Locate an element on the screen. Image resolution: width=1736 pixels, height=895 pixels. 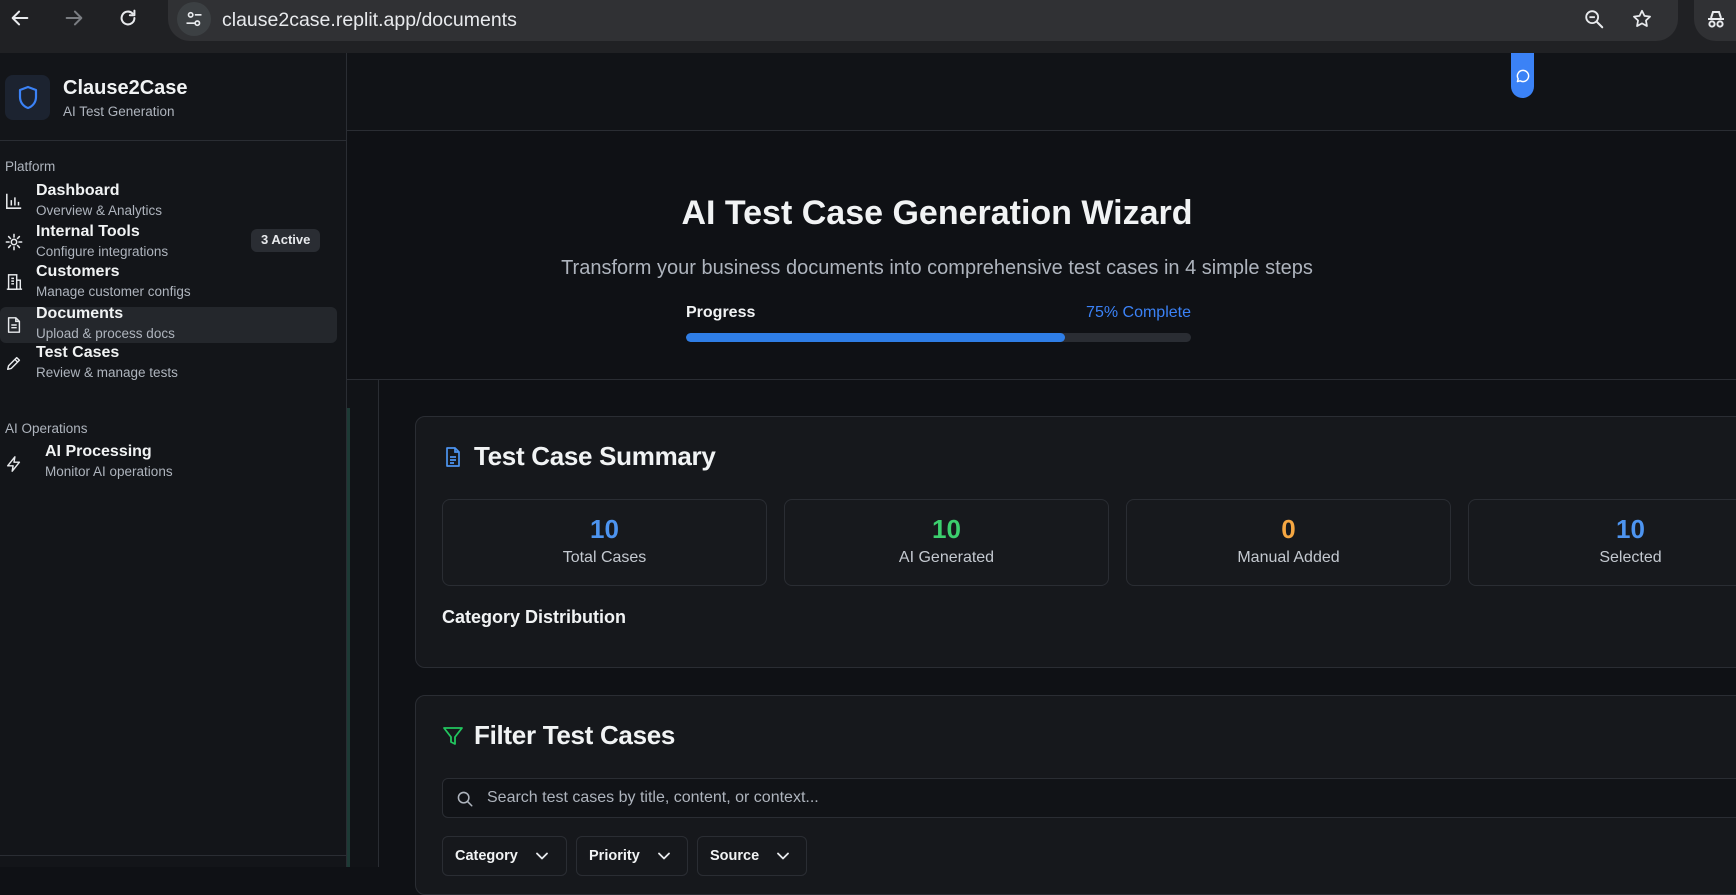
stat-selected: 10 Selected is located at coordinates (1602, 542).